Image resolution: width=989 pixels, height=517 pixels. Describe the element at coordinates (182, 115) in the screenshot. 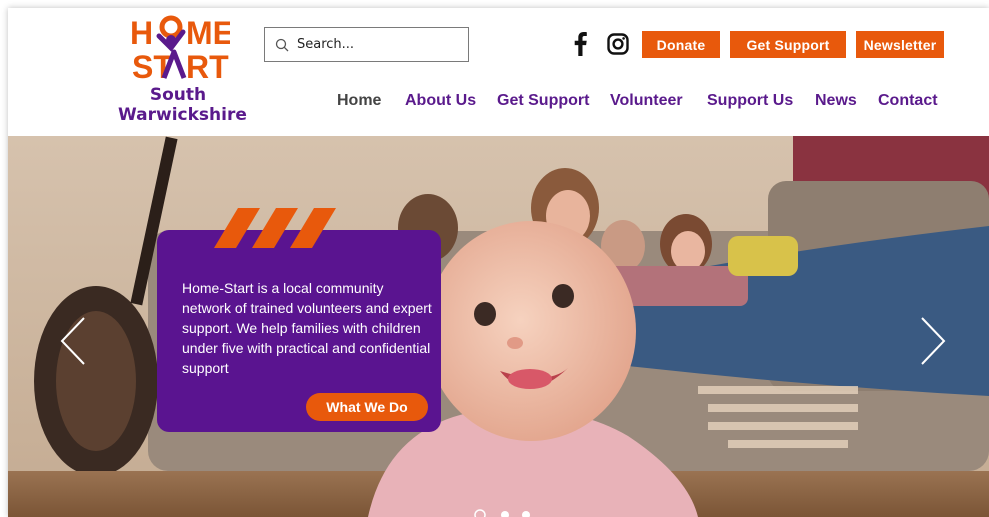

I see `brand-line-warwickshire: Warwickshire` at that location.